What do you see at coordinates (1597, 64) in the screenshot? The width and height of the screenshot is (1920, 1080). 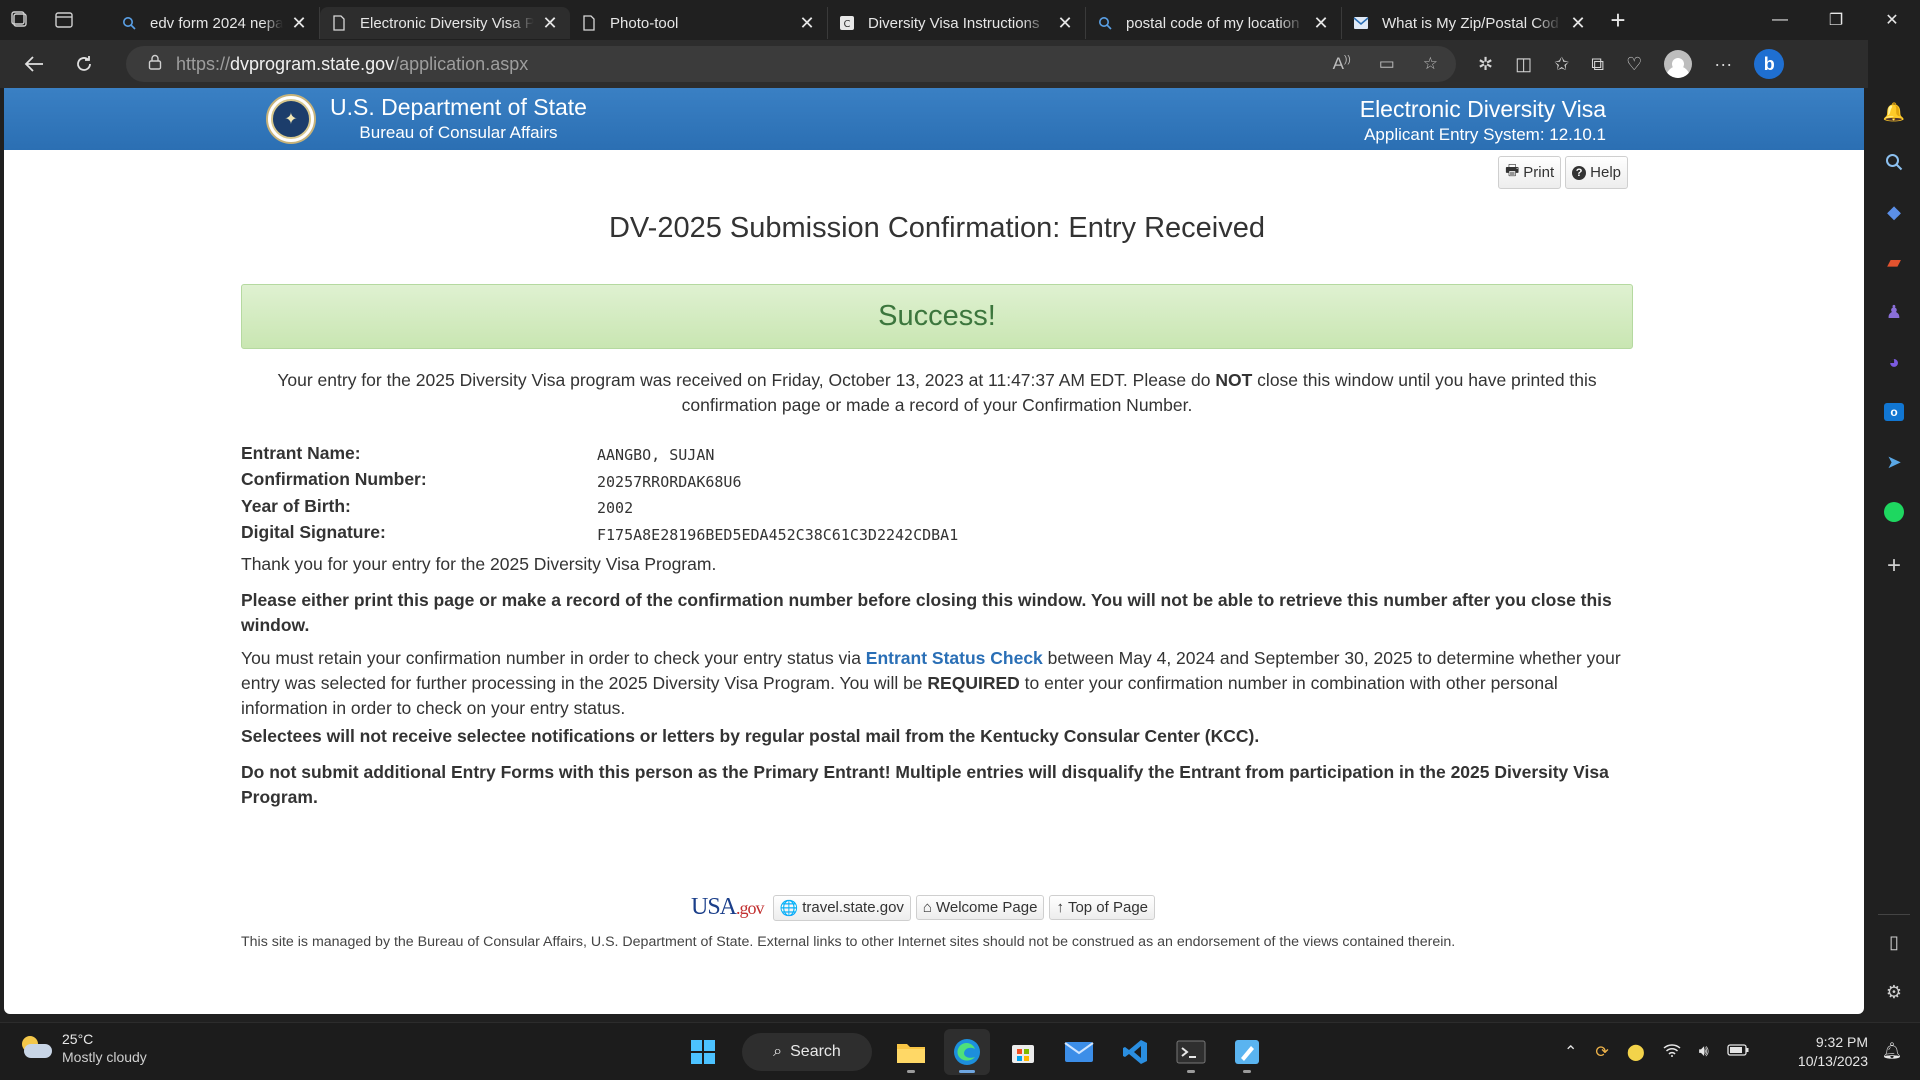 I see `collections-icon: ⧉` at bounding box center [1597, 64].